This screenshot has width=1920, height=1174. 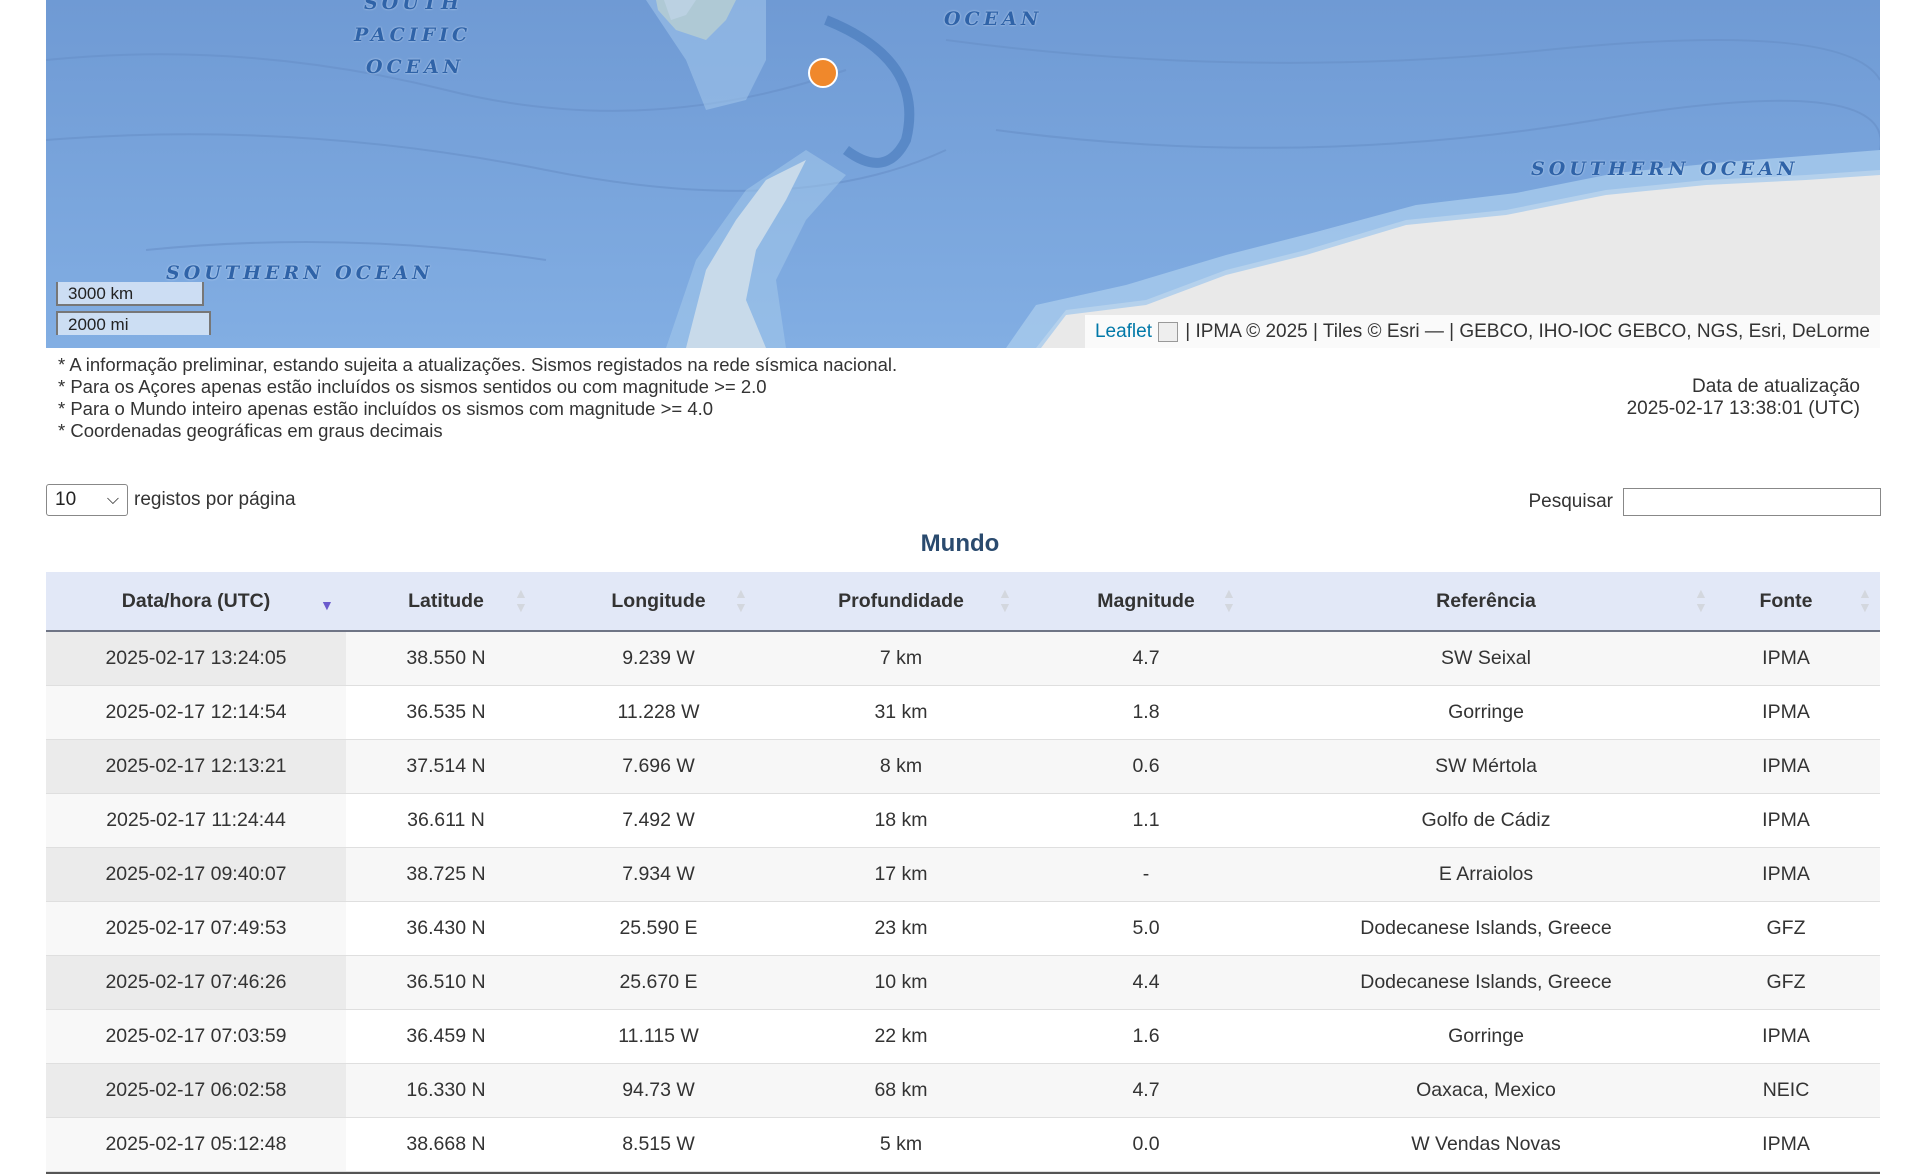 I want to click on cell-datetime: 2025-02-17 09:40:07, so click(x=196, y=874).